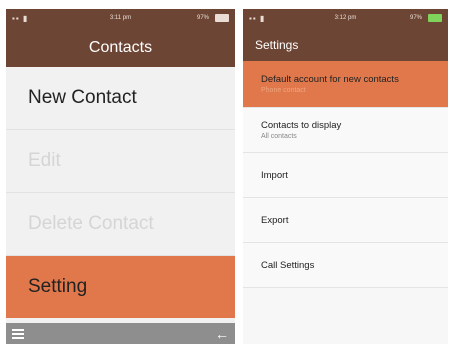 The height and width of the screenshot is (345, 454). Describe the element at coordinates (82, 97) in the screenshot. I see `menu-item-label: New Contact` at that location.